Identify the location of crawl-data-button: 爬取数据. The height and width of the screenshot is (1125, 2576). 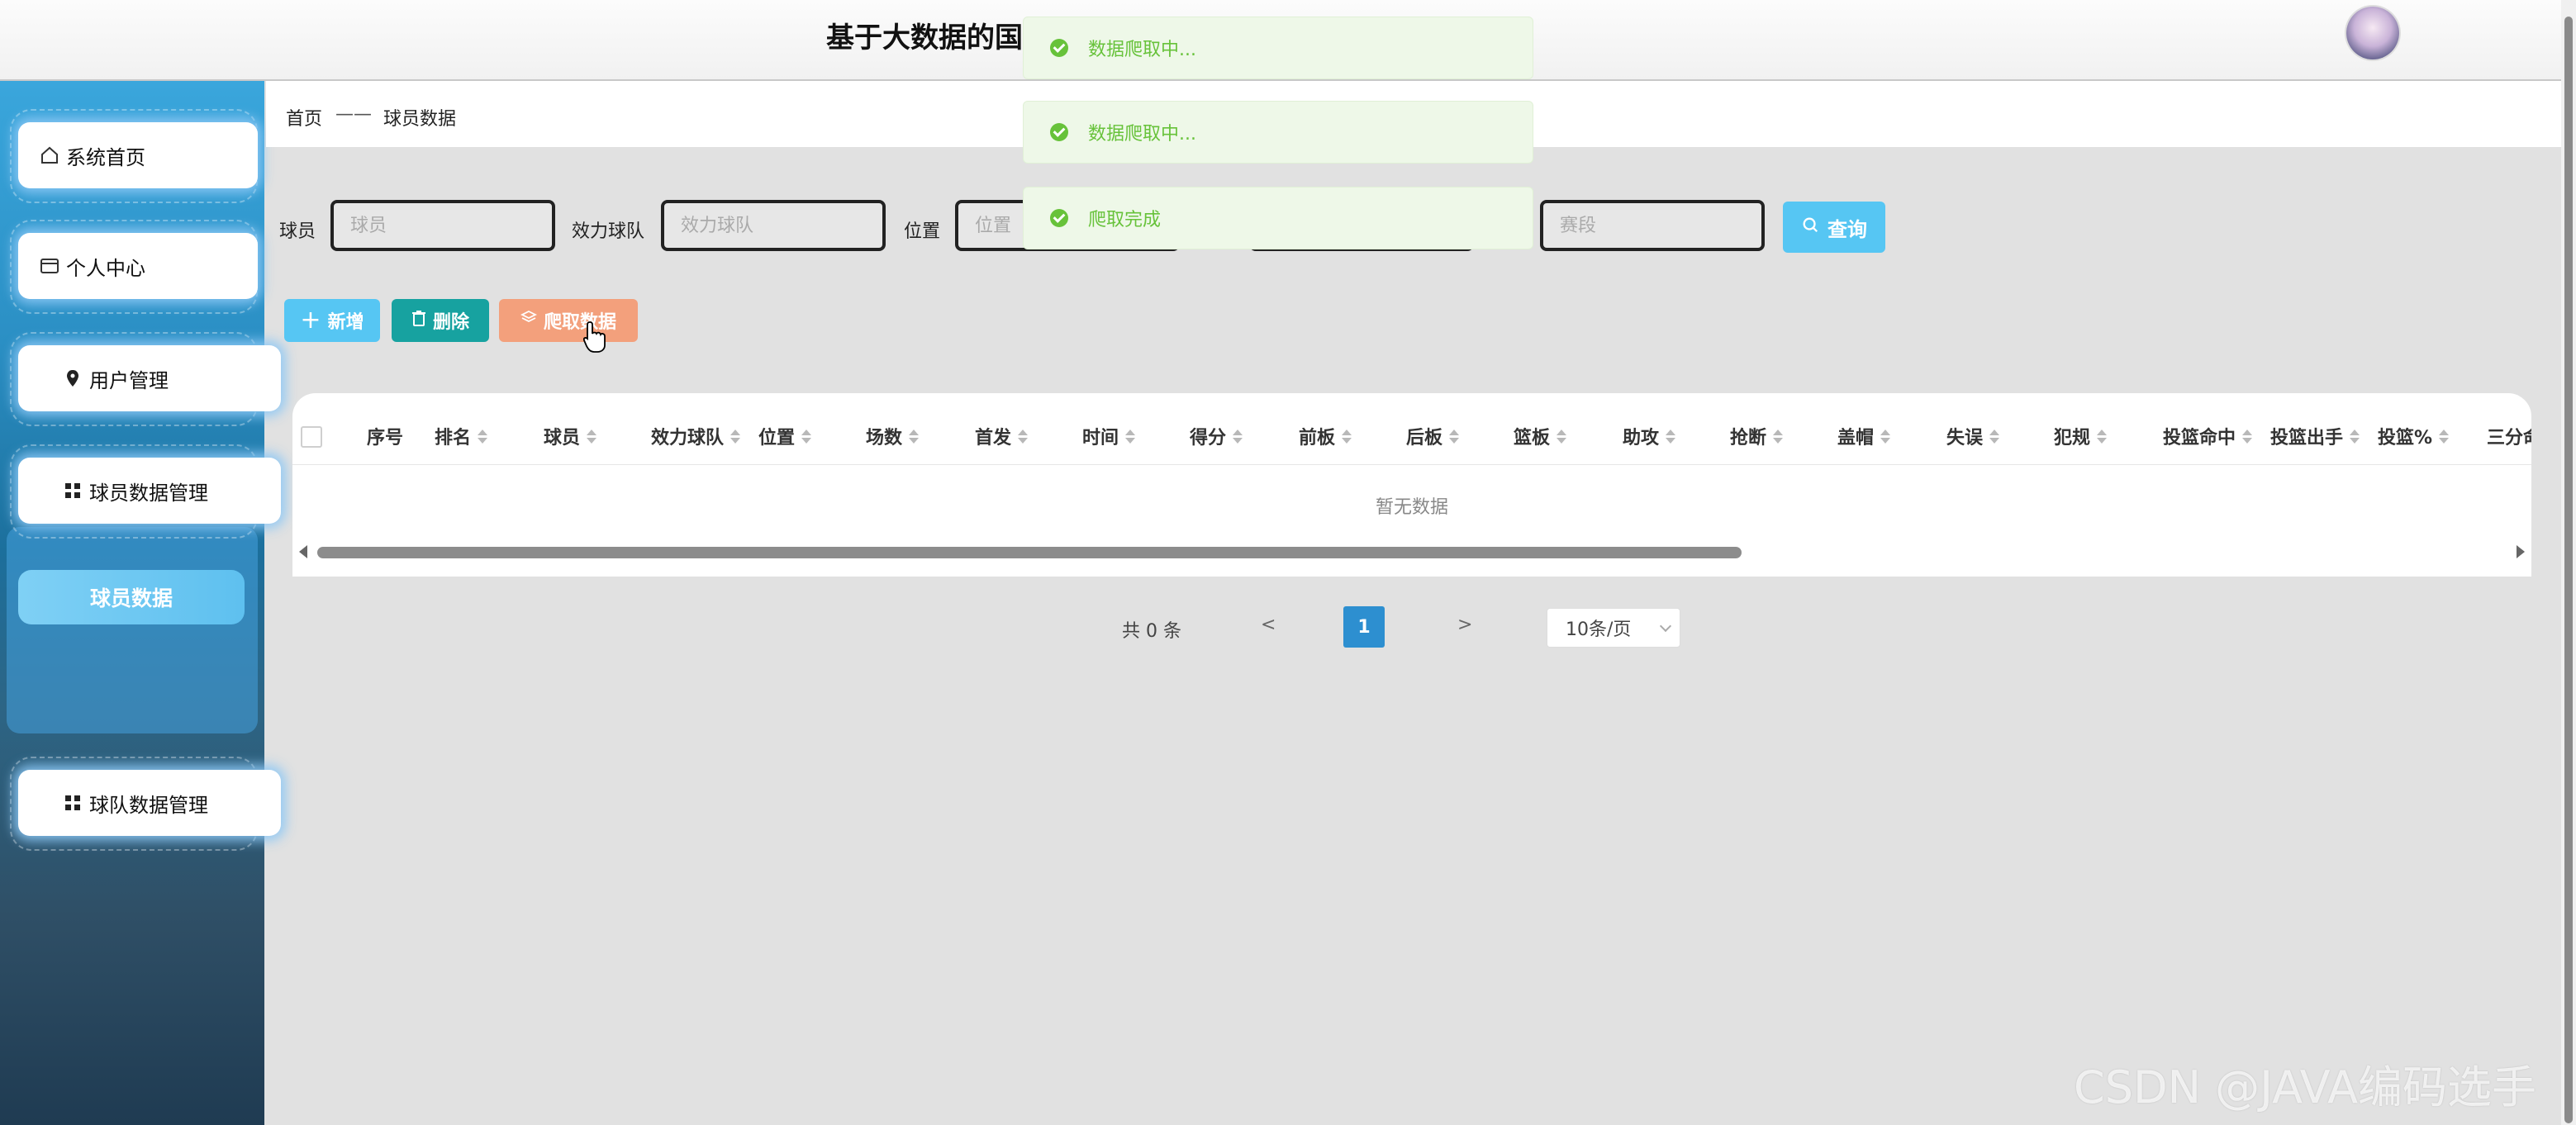
(568, 320).